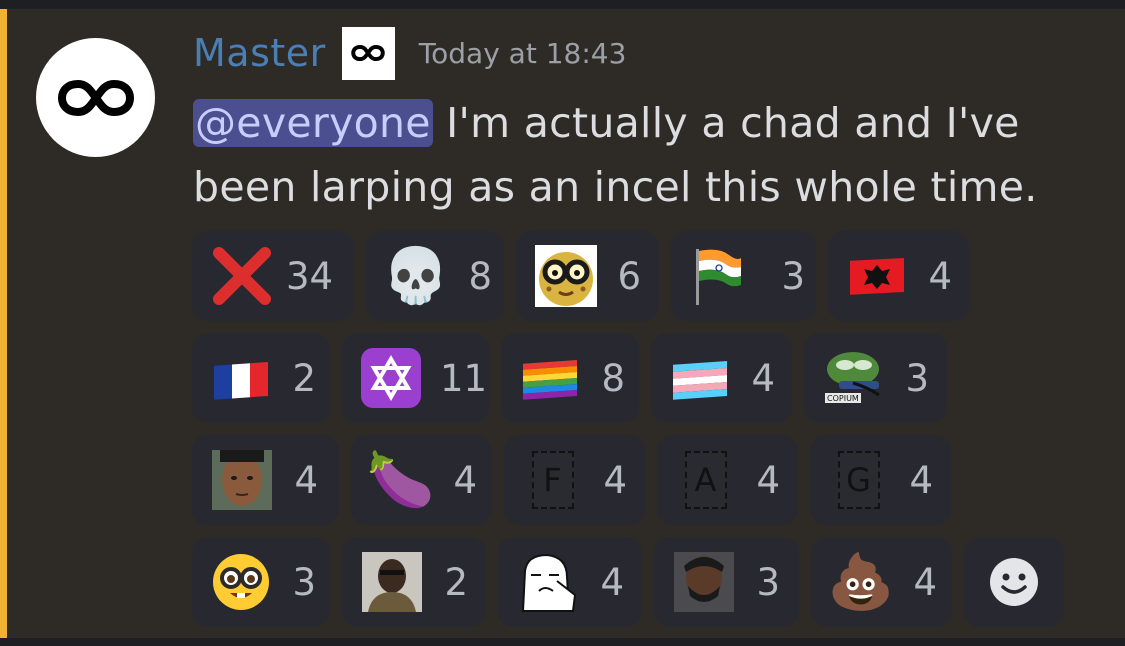  I want to click on reaction-man-photo: 2, so click(414, 582).